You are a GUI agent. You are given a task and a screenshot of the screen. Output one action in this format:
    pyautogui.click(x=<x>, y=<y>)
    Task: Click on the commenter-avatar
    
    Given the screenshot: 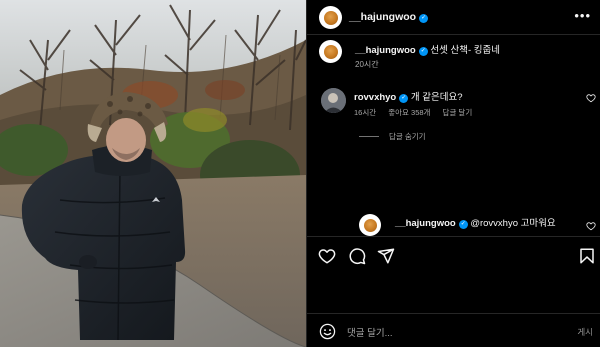 What is the action you would take?
    pyautogui.click(x=333, y=100)
    